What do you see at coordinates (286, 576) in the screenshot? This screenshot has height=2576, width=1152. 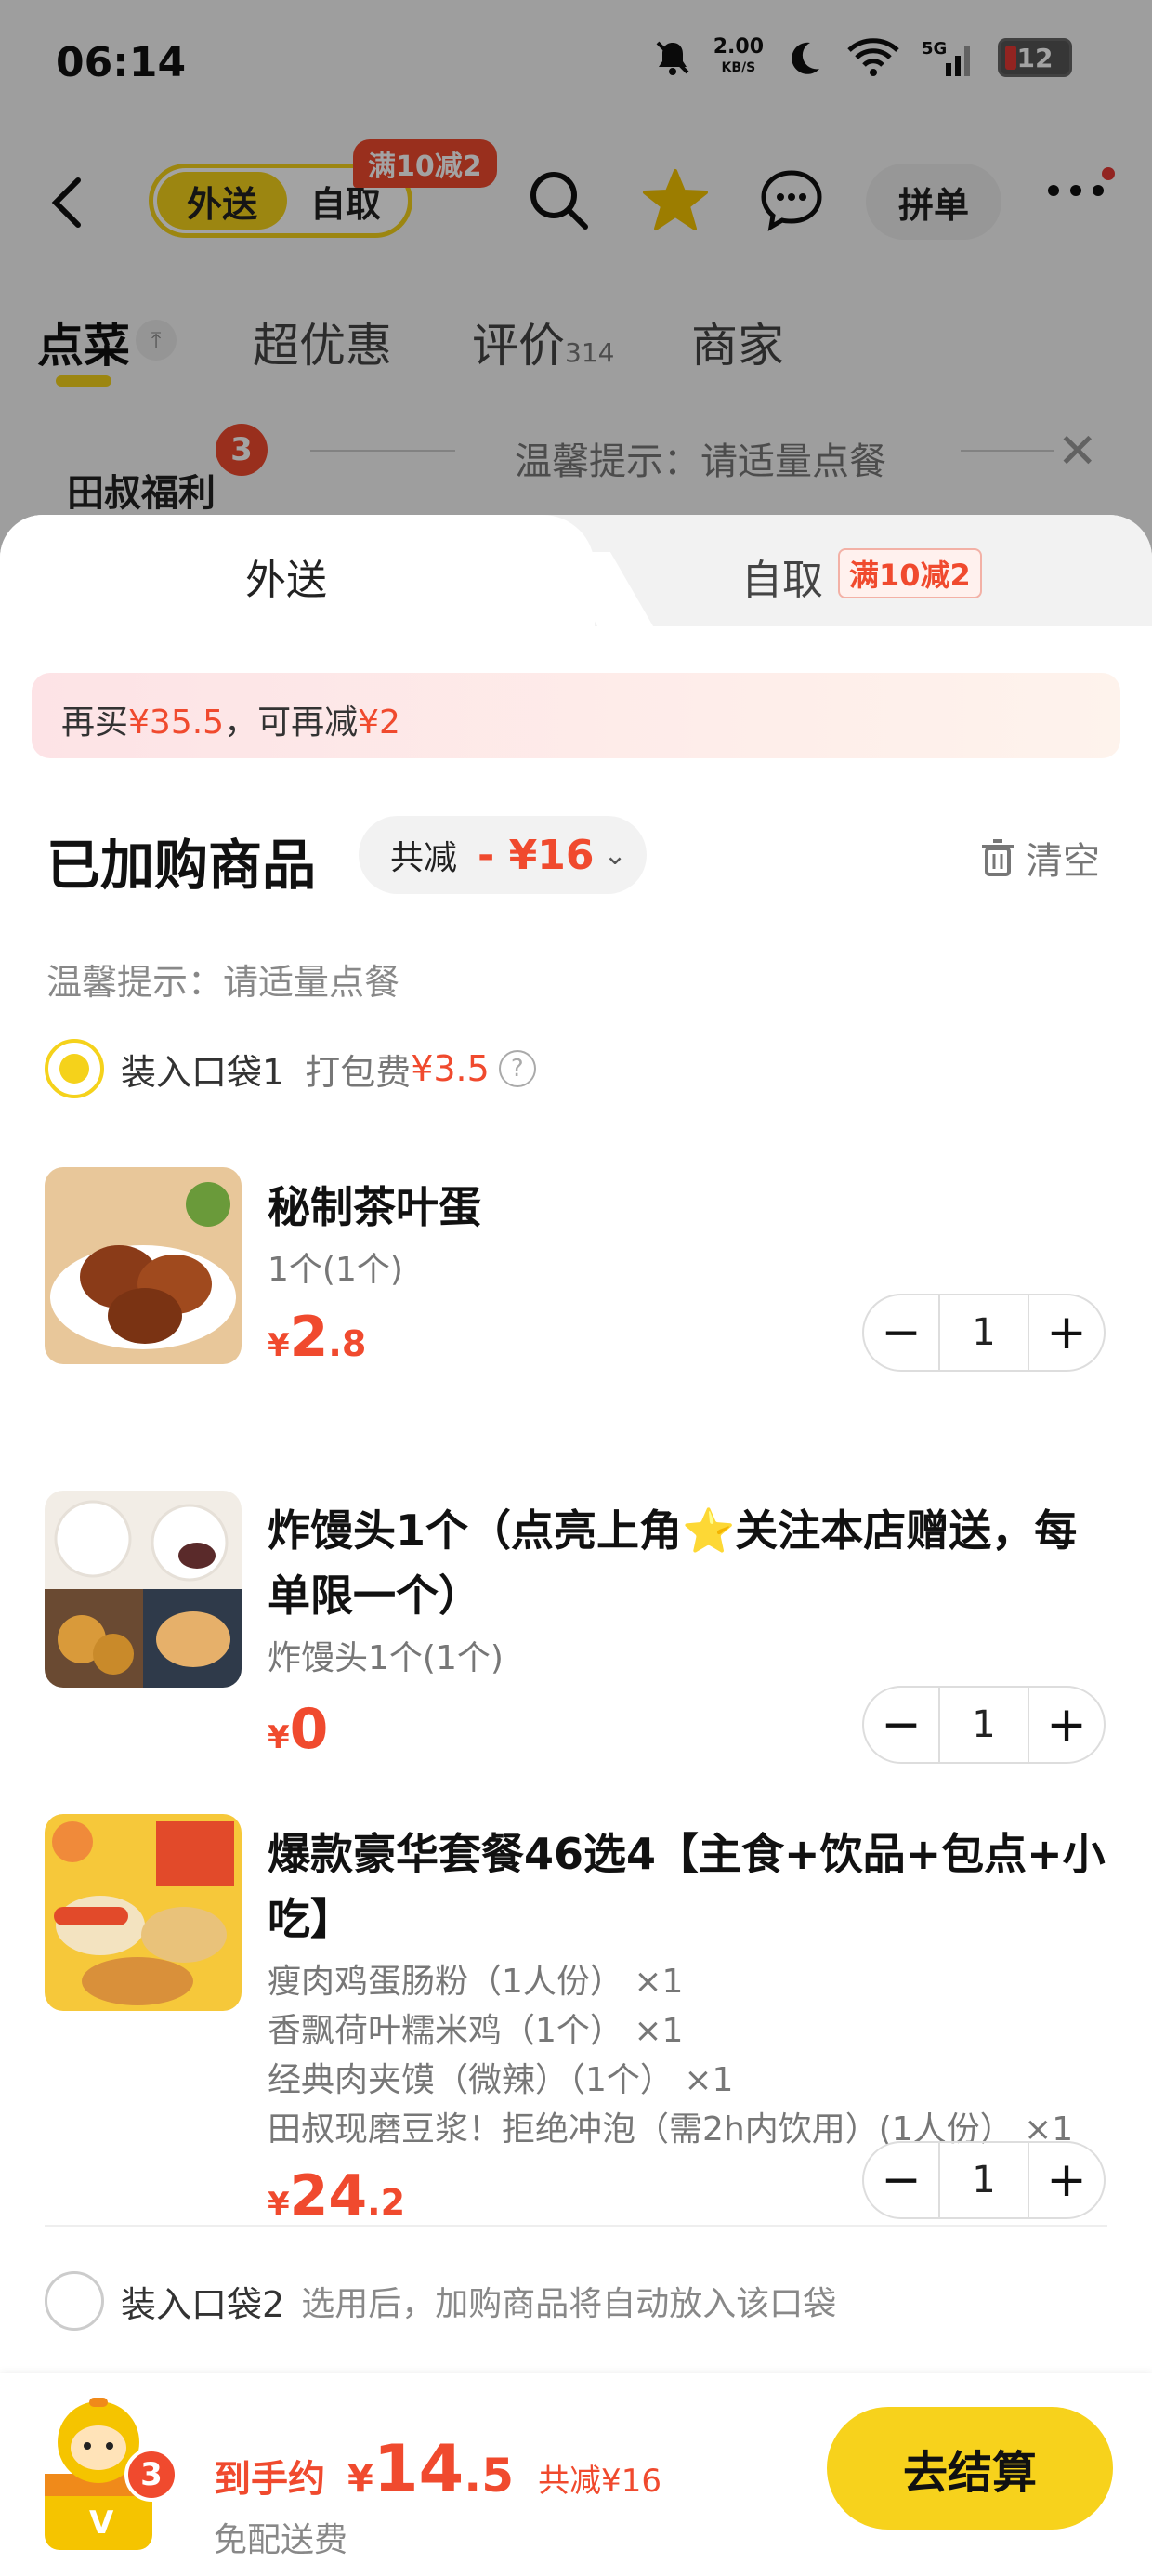 I see `sheet-tab-delivery: 外送` at bounding box center [286, 576].